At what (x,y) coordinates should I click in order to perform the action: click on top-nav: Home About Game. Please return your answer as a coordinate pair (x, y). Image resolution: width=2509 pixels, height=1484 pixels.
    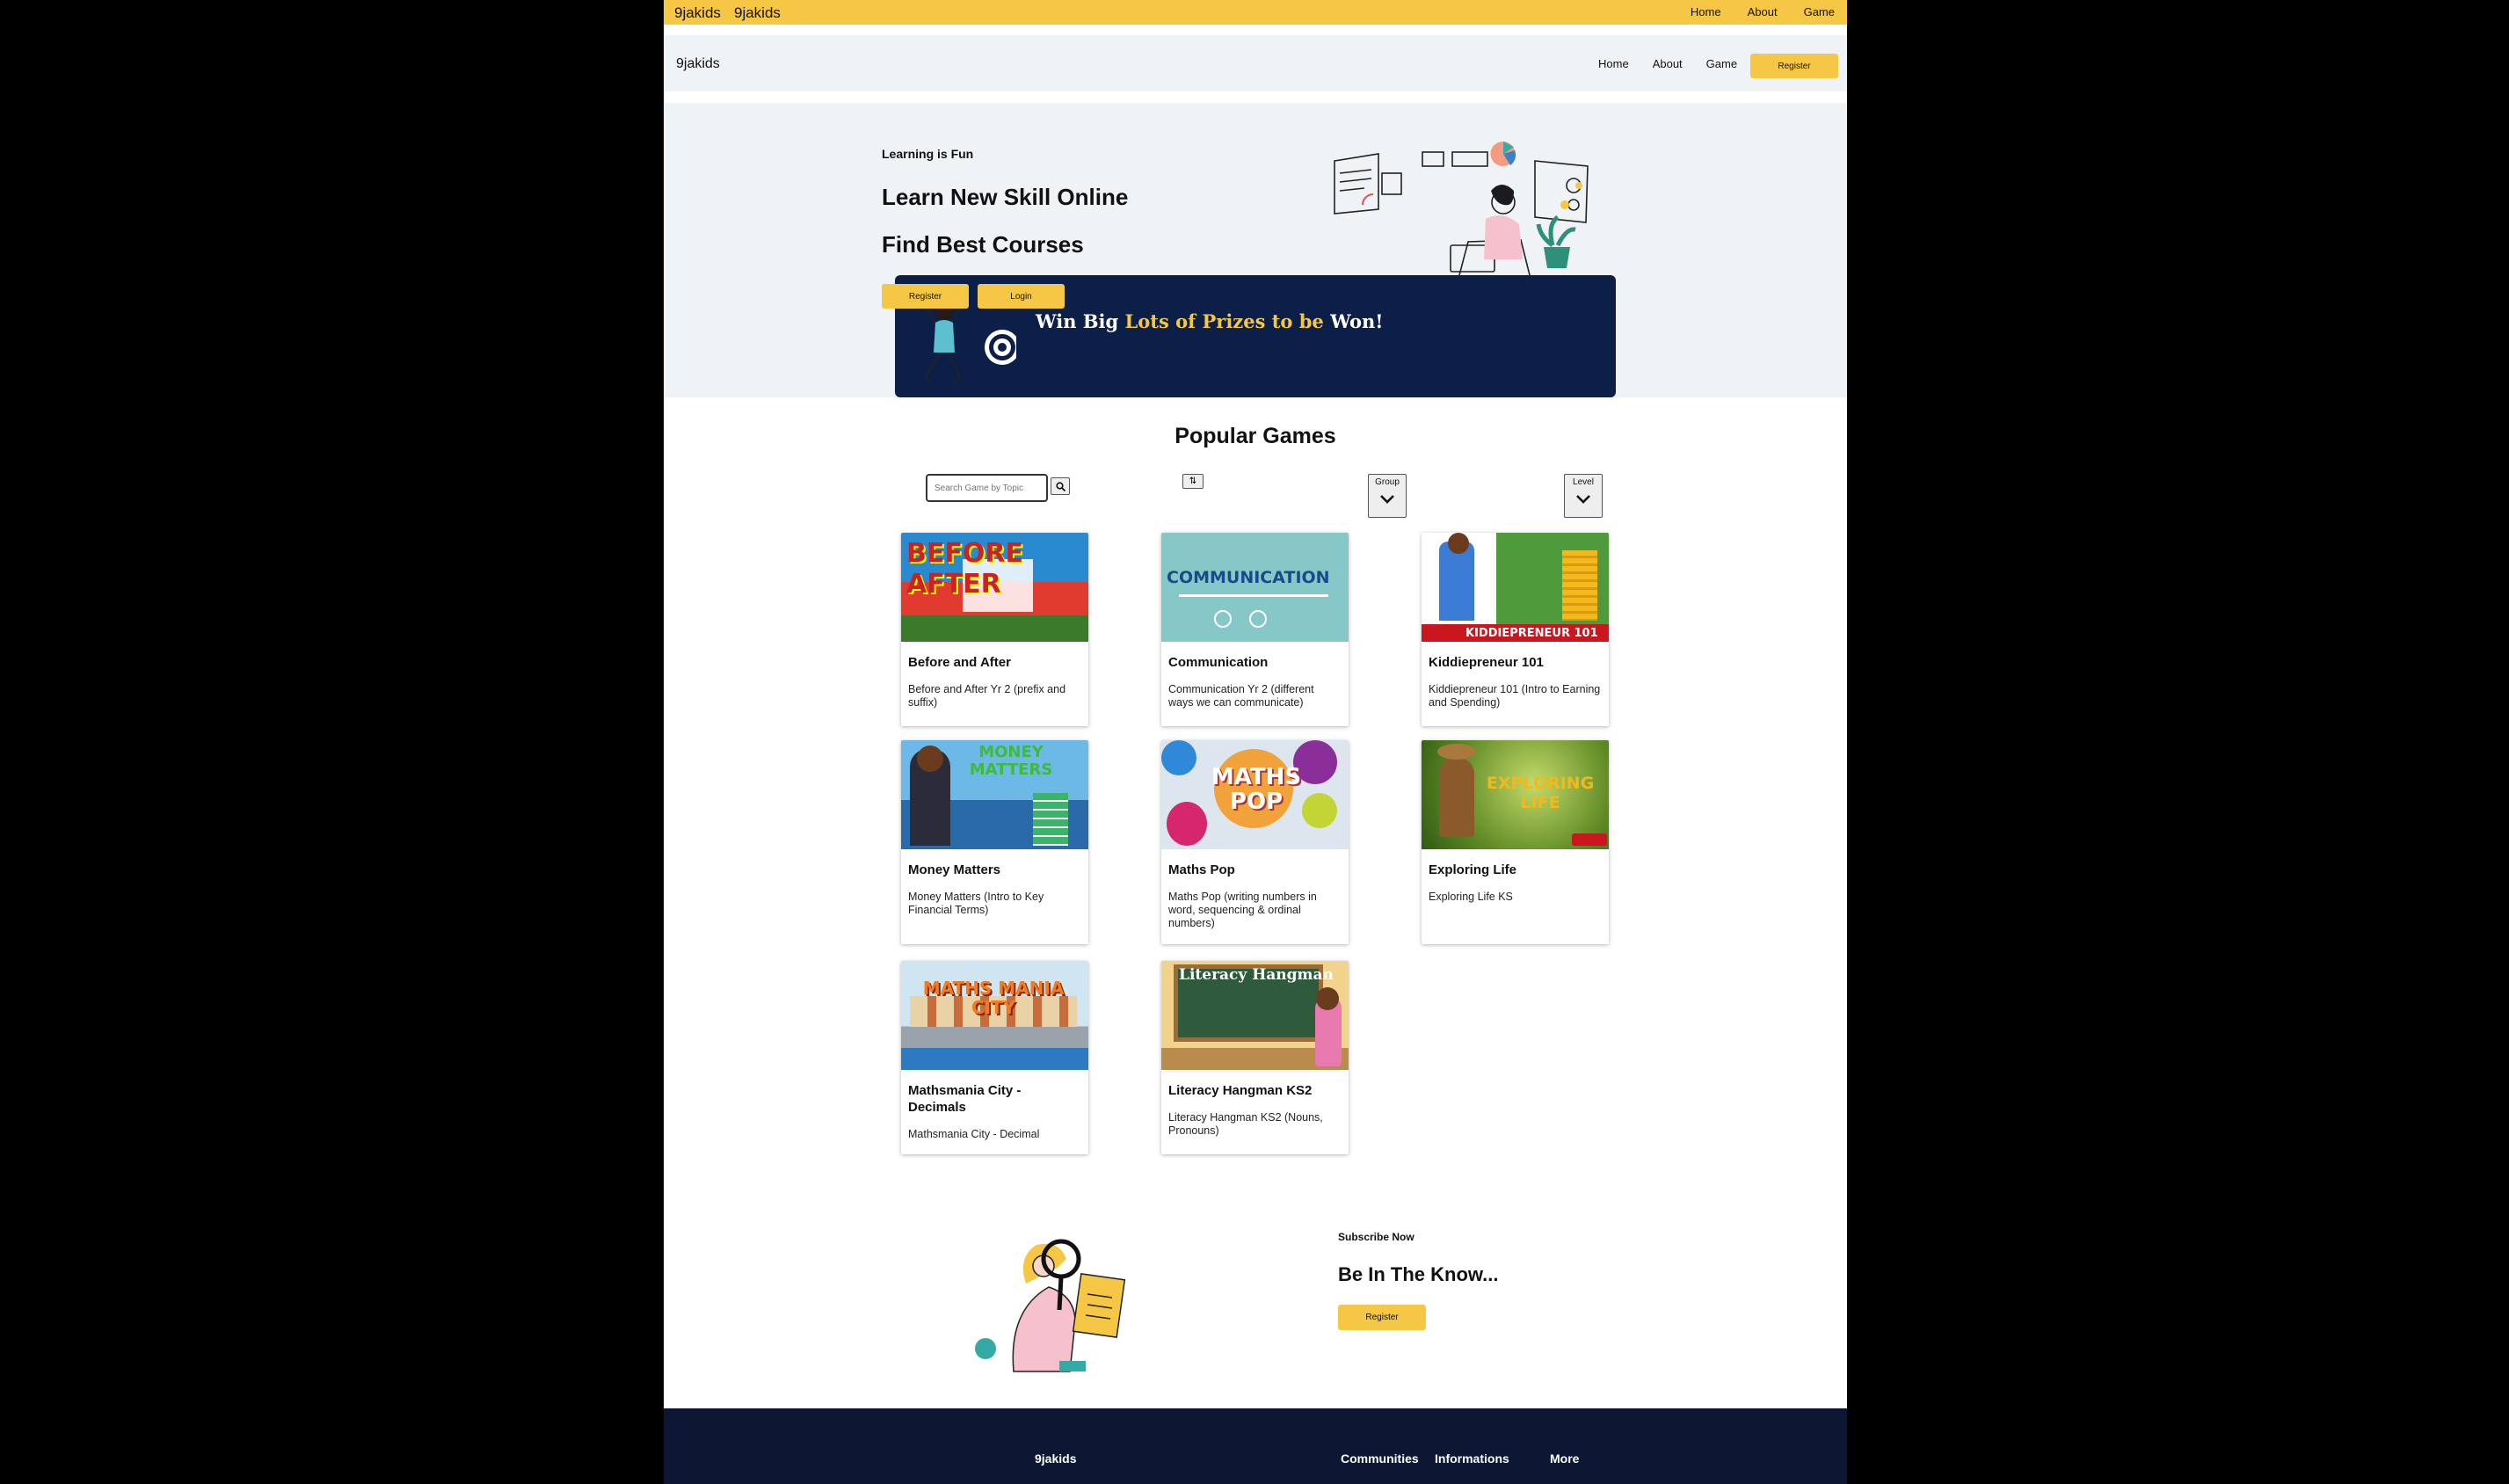
    Looking at the image, I should click on (1763, 12).